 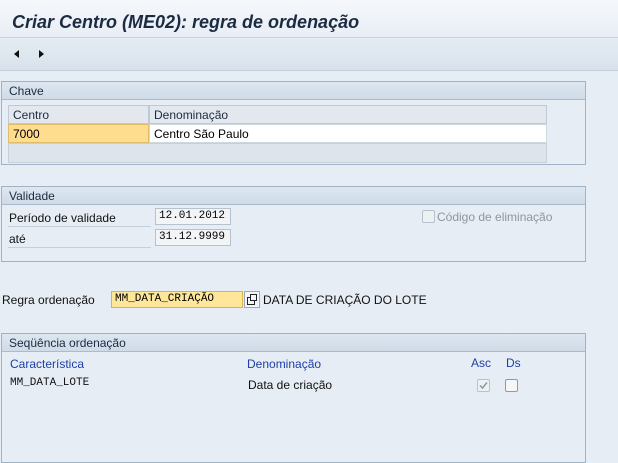 What do you see at coordinates (513, 363) in the screenshot?
I see `column-header-ds: Ds` at bounding box center [513, 363].